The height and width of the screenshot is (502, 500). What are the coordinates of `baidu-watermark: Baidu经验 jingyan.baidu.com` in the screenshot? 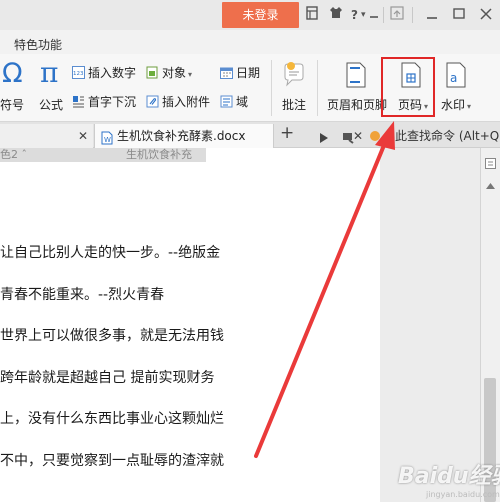 It's located at (440, 475).